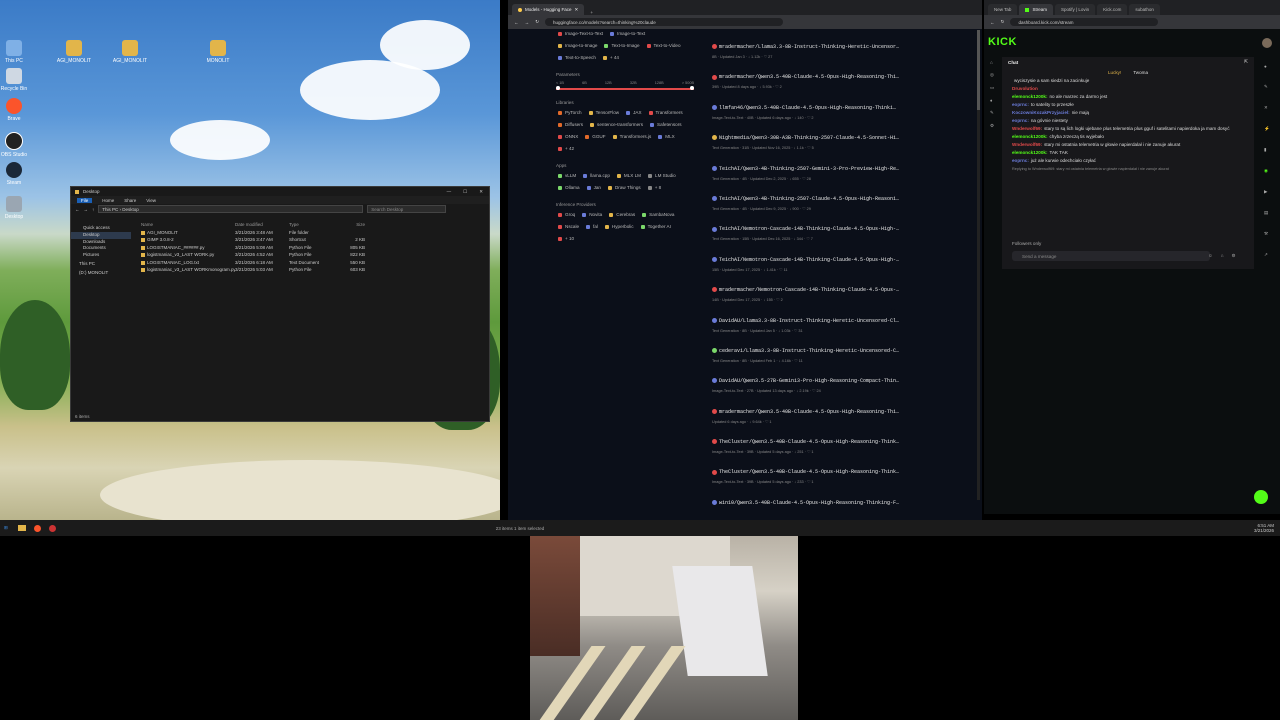  Describe the element at coordinates (571, 124) in the screenshot. I see `filter-chip: Diffusers` at that location.